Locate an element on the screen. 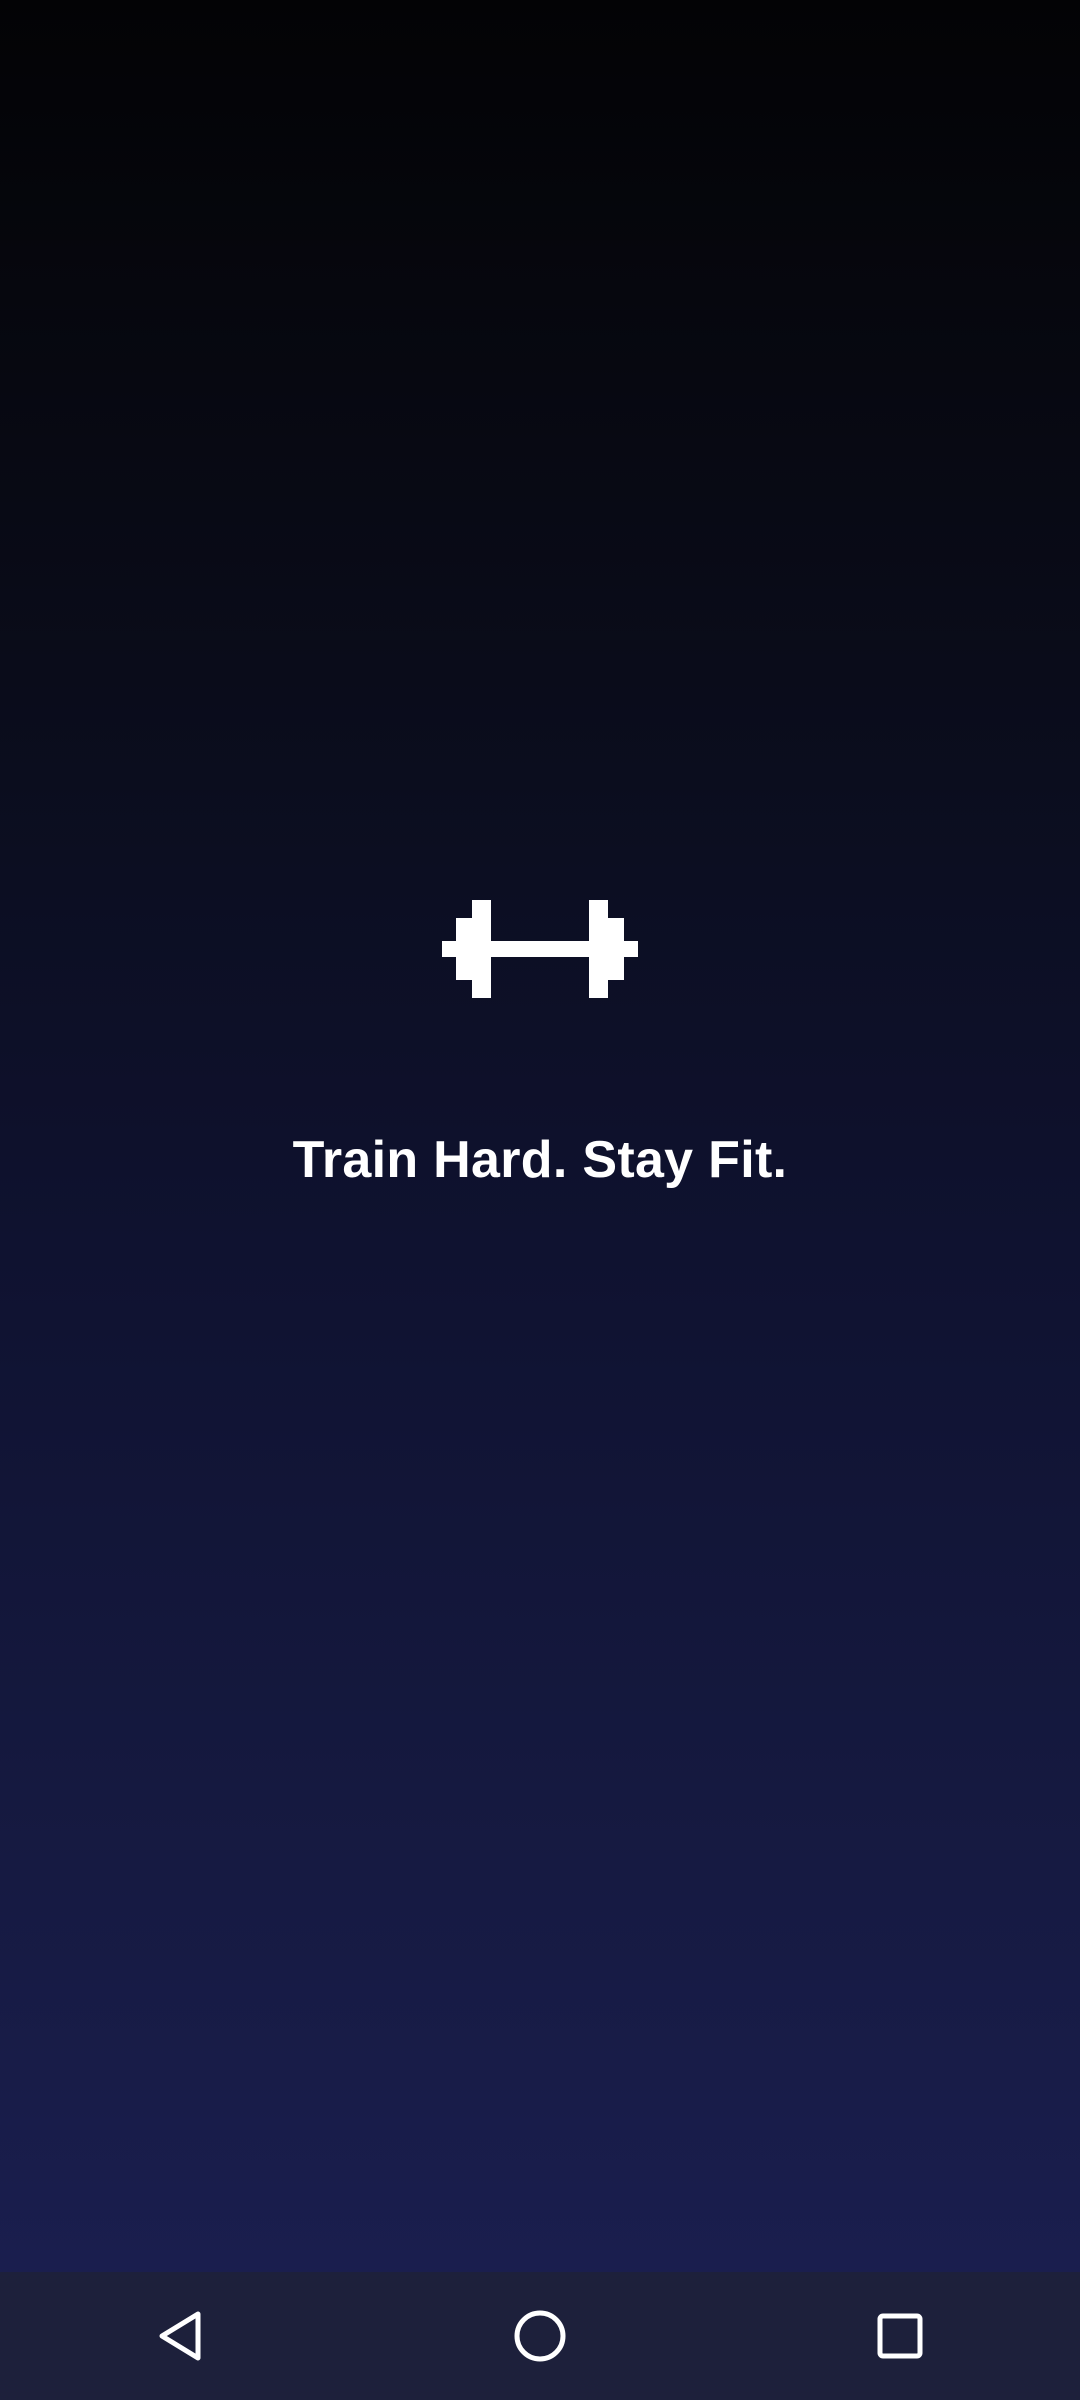  home-button is located at coordinates (540, 2336).